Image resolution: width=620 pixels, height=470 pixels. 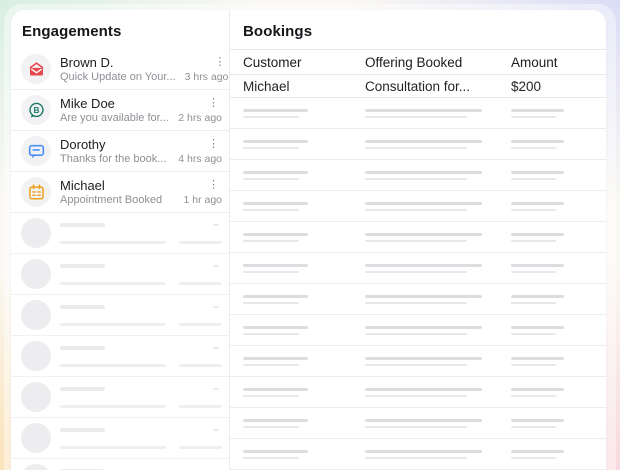 I want to click on engagement-name: Michael, so click(x=82, y=185).